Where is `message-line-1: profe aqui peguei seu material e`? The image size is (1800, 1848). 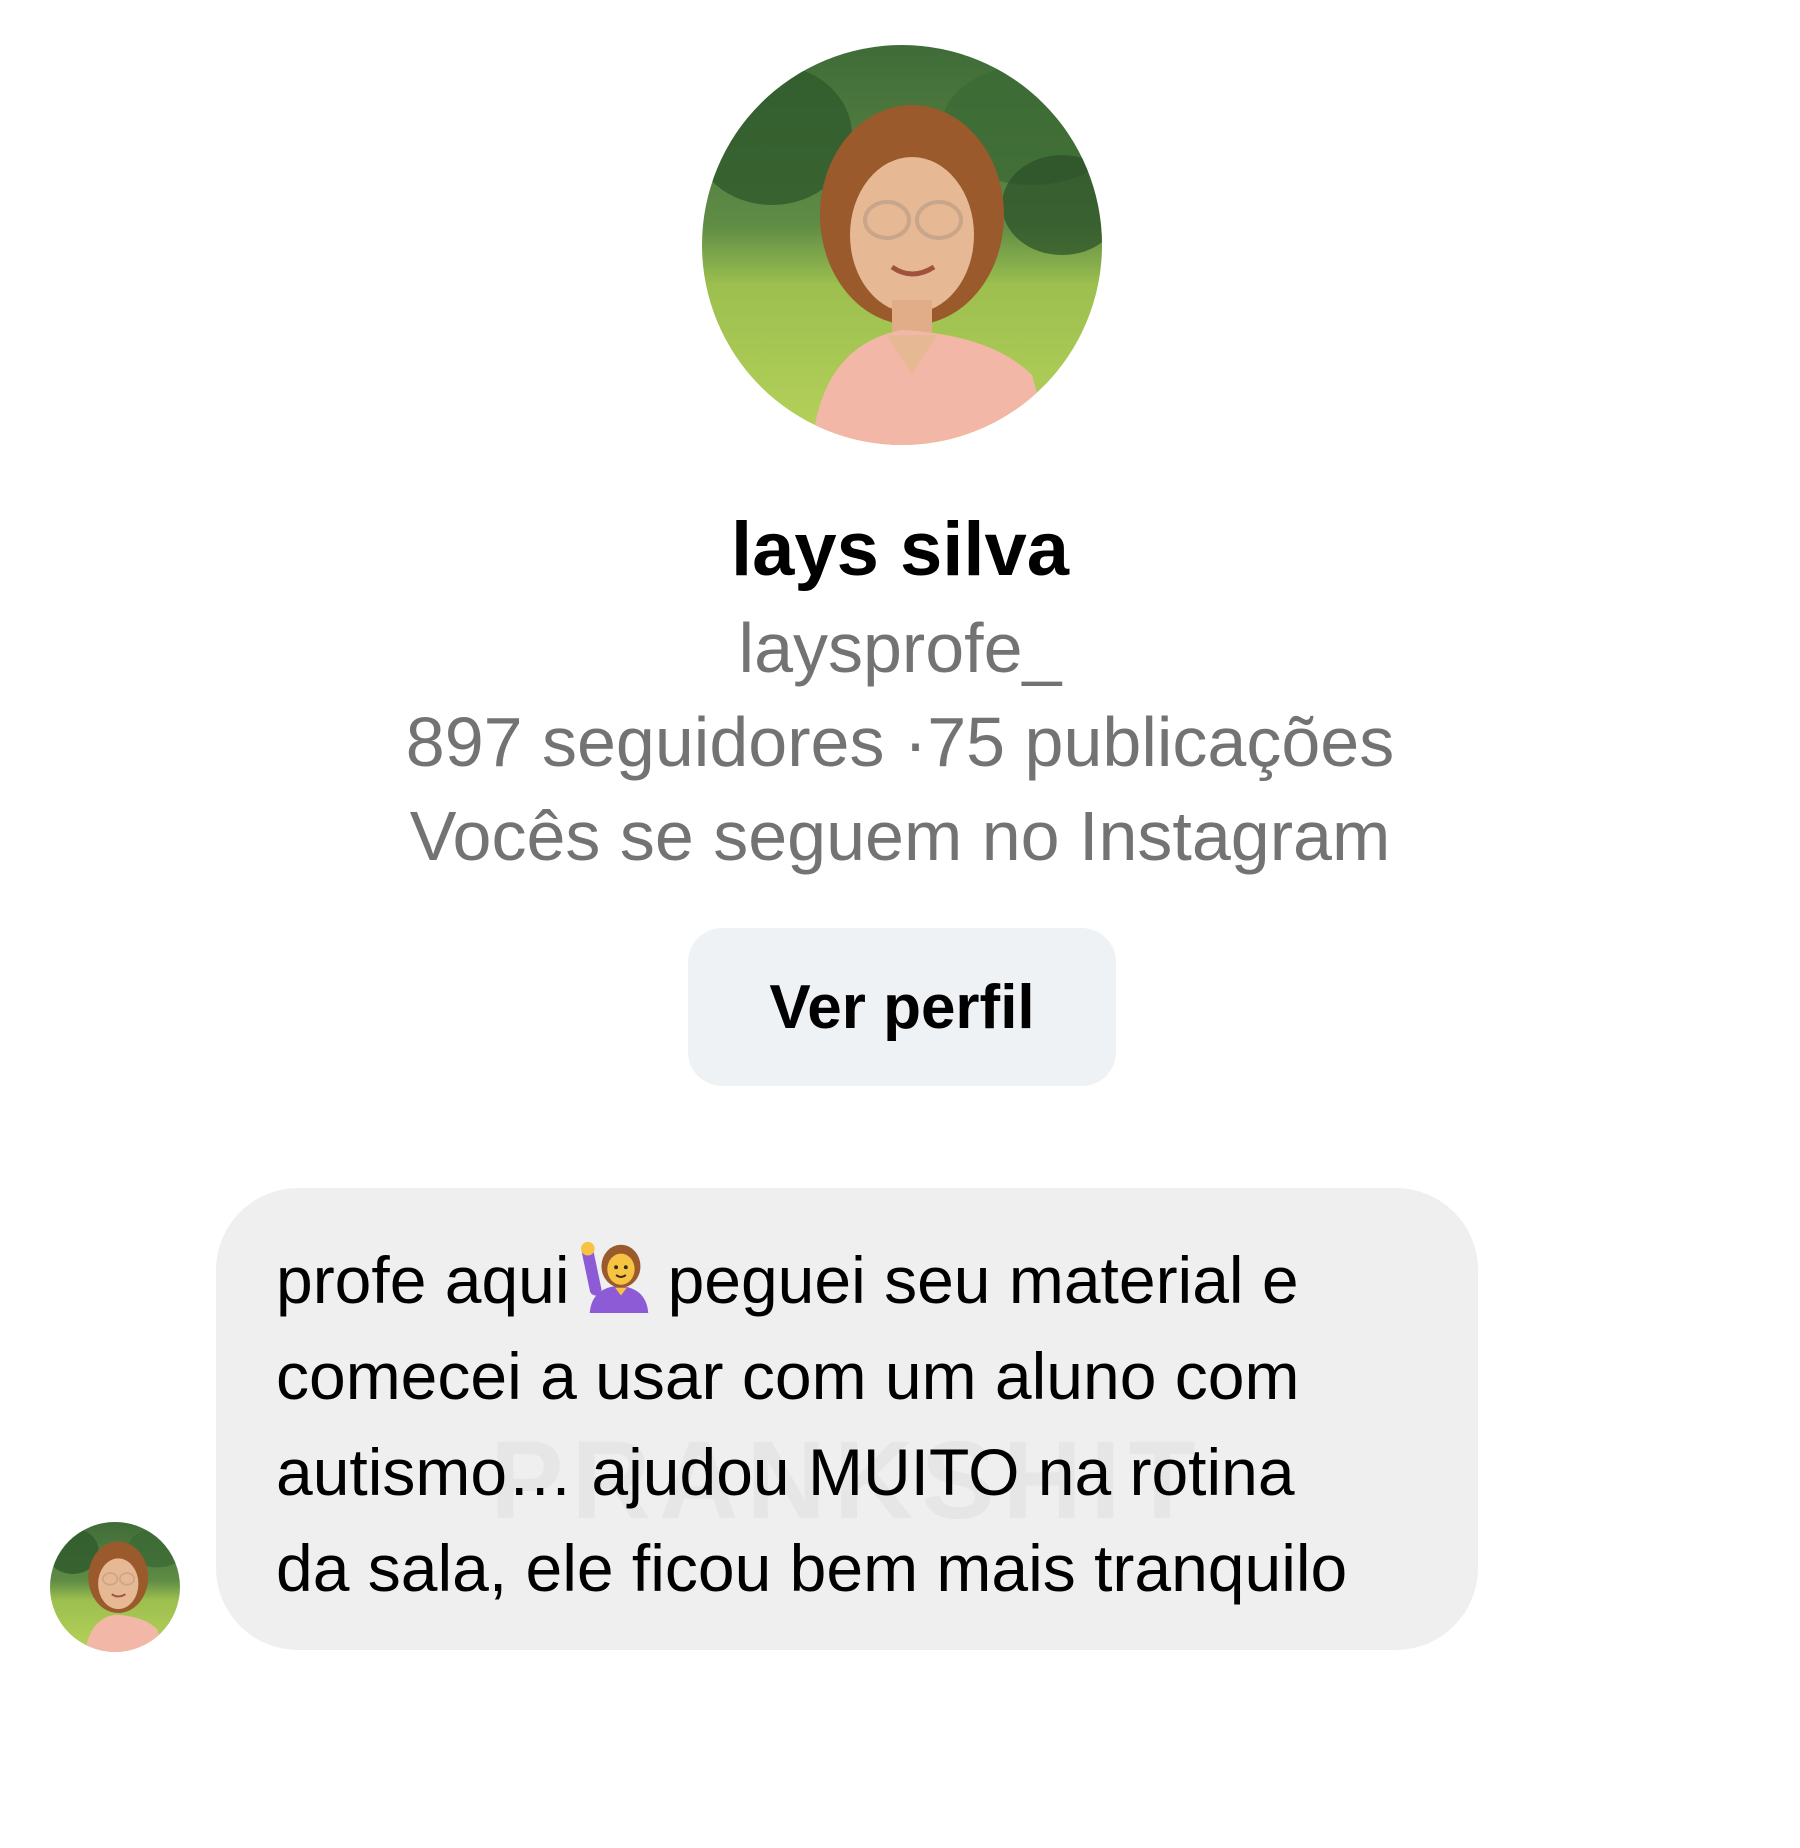
message-line-1: profe aqui peguei seu material e is located at coordinates (857, 1280).